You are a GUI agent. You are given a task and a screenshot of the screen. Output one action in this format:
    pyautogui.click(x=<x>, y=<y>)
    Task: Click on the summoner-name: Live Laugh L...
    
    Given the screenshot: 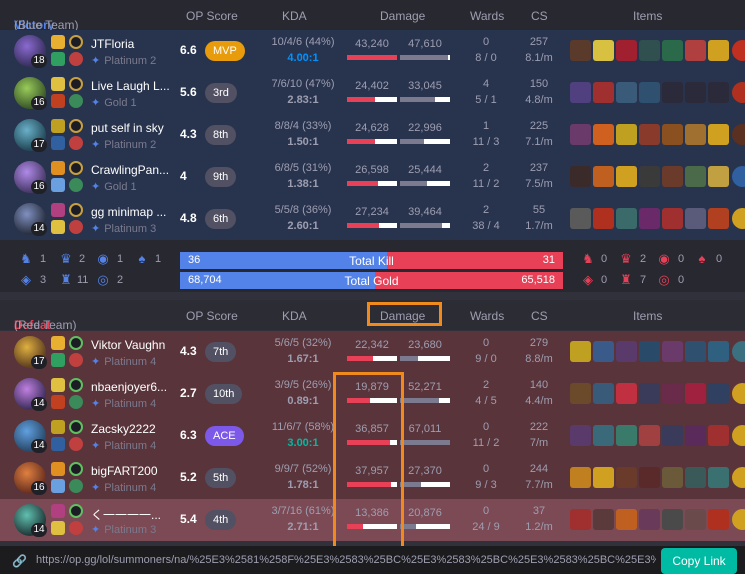 What is the action you would take?
    pyautogui.click(x=131, y=86)
    